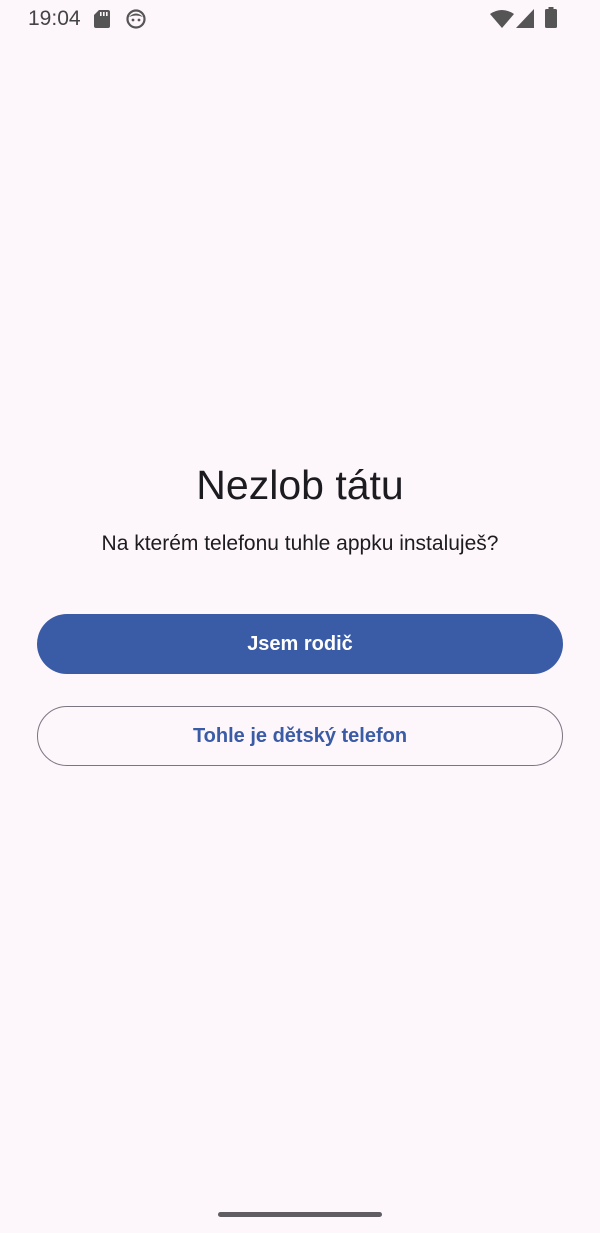 Image resolution: width=600 pixels, height=1233 pixels. I want to click on face-icon, so click(136, 21).